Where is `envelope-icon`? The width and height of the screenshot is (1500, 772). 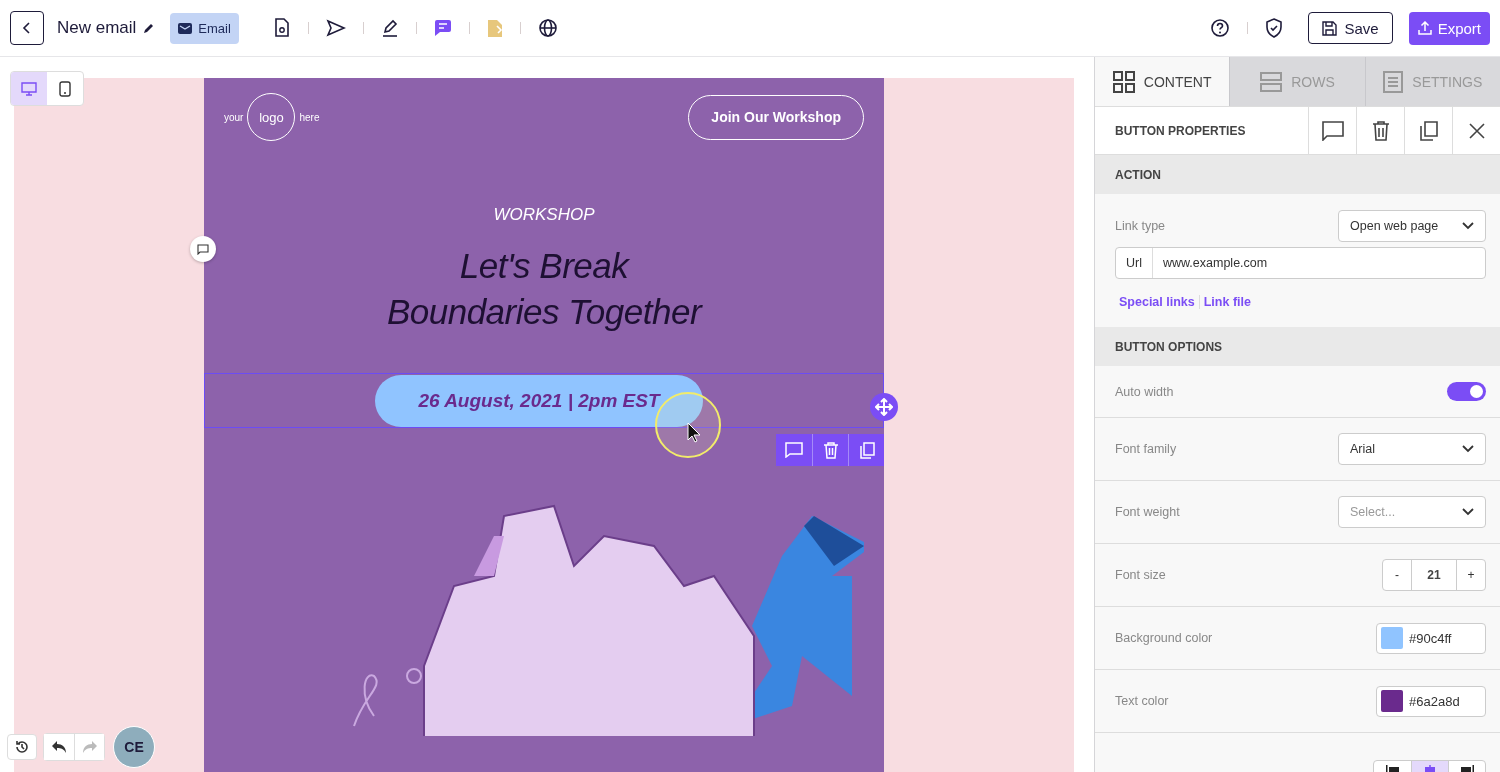
envelope-icon is located at coordinates (185, 28).